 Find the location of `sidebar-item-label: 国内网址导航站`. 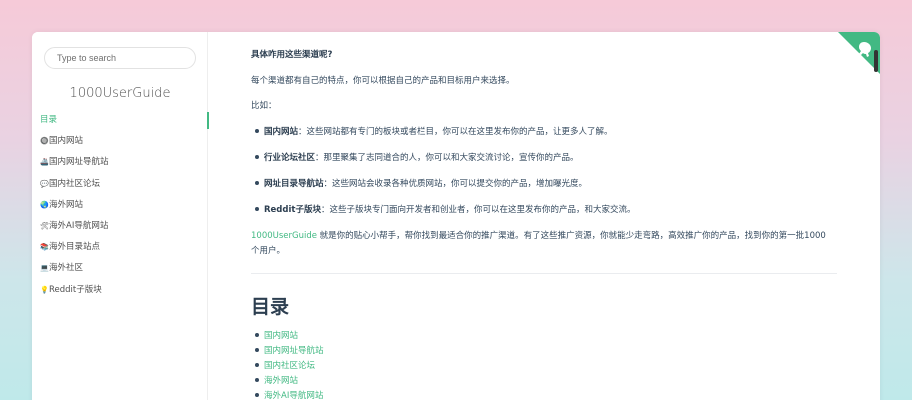

sidebar-item-label: 国内网址导航站 is located at coordinates (79, 162).